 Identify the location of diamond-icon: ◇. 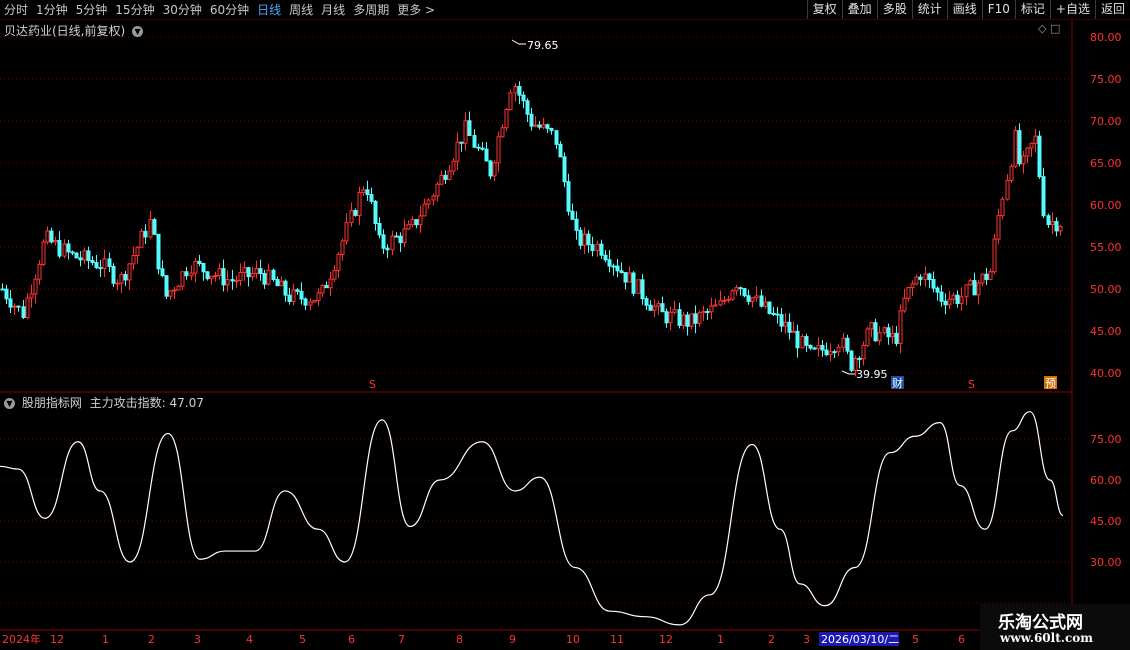
(1042, 28).